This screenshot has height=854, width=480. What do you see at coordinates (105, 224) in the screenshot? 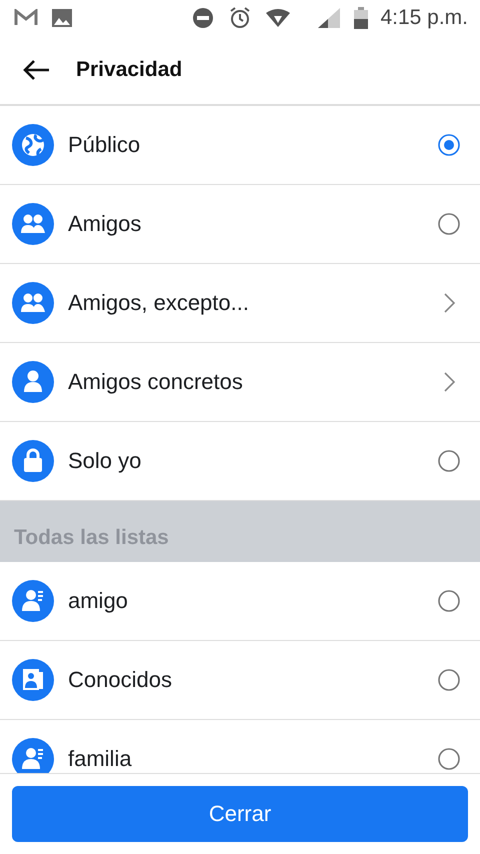
I see `option-label: Amigos` at bounding box center [105, 224].